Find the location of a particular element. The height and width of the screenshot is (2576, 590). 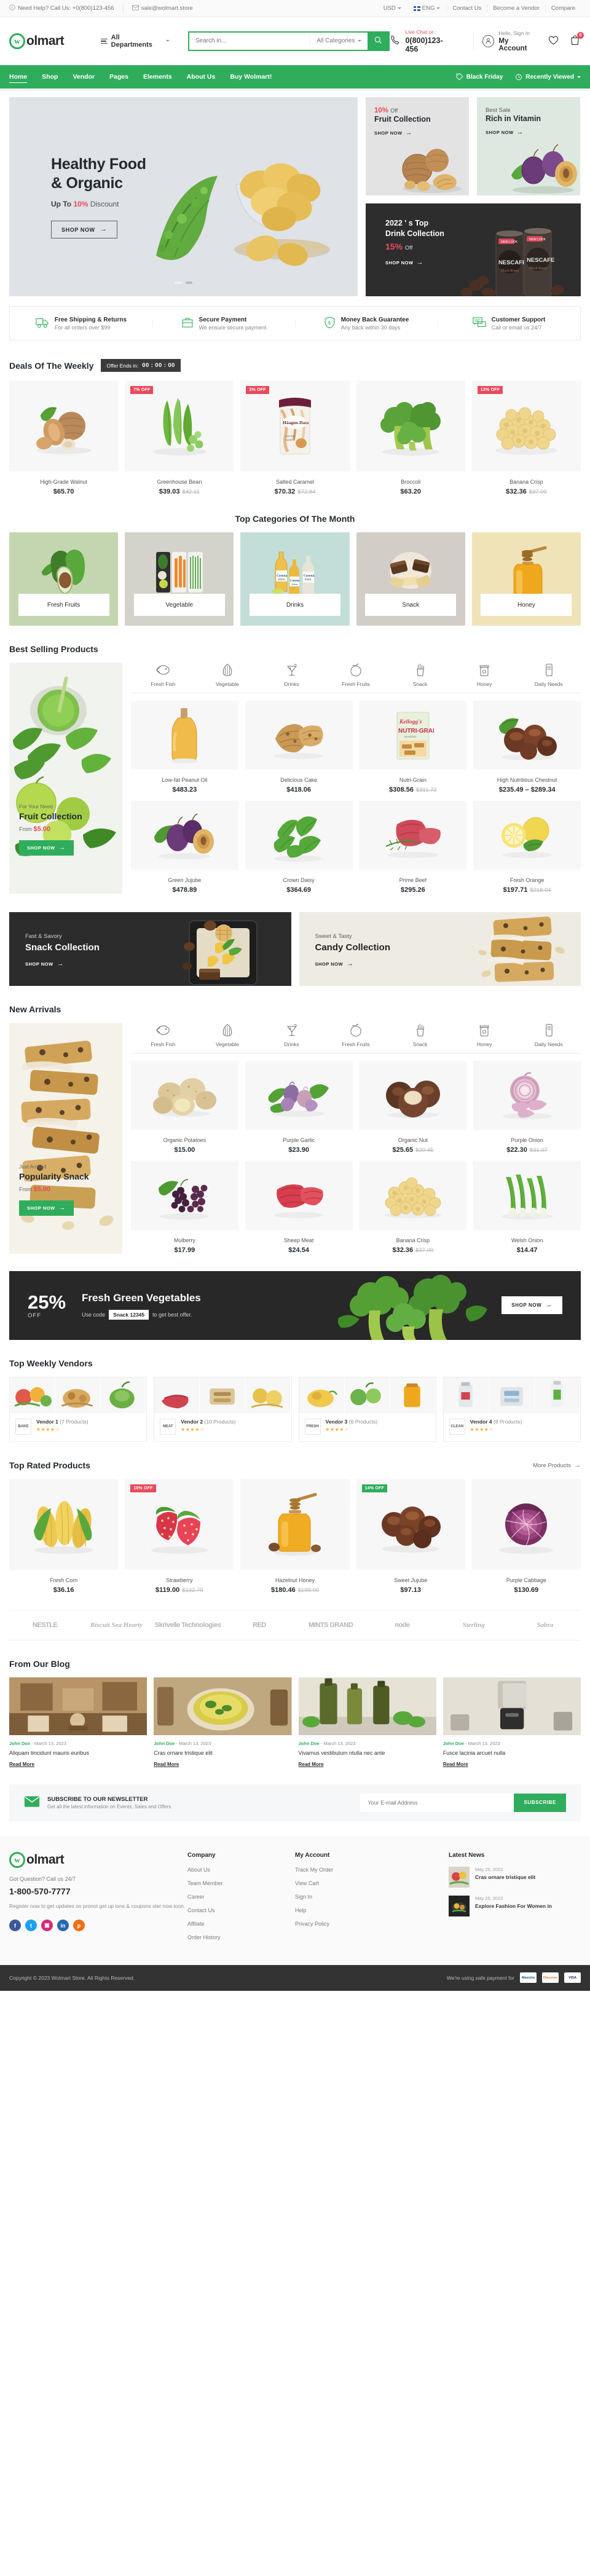

brand-logo-nestle: NESTLE is located at coordinates (45, 1625).